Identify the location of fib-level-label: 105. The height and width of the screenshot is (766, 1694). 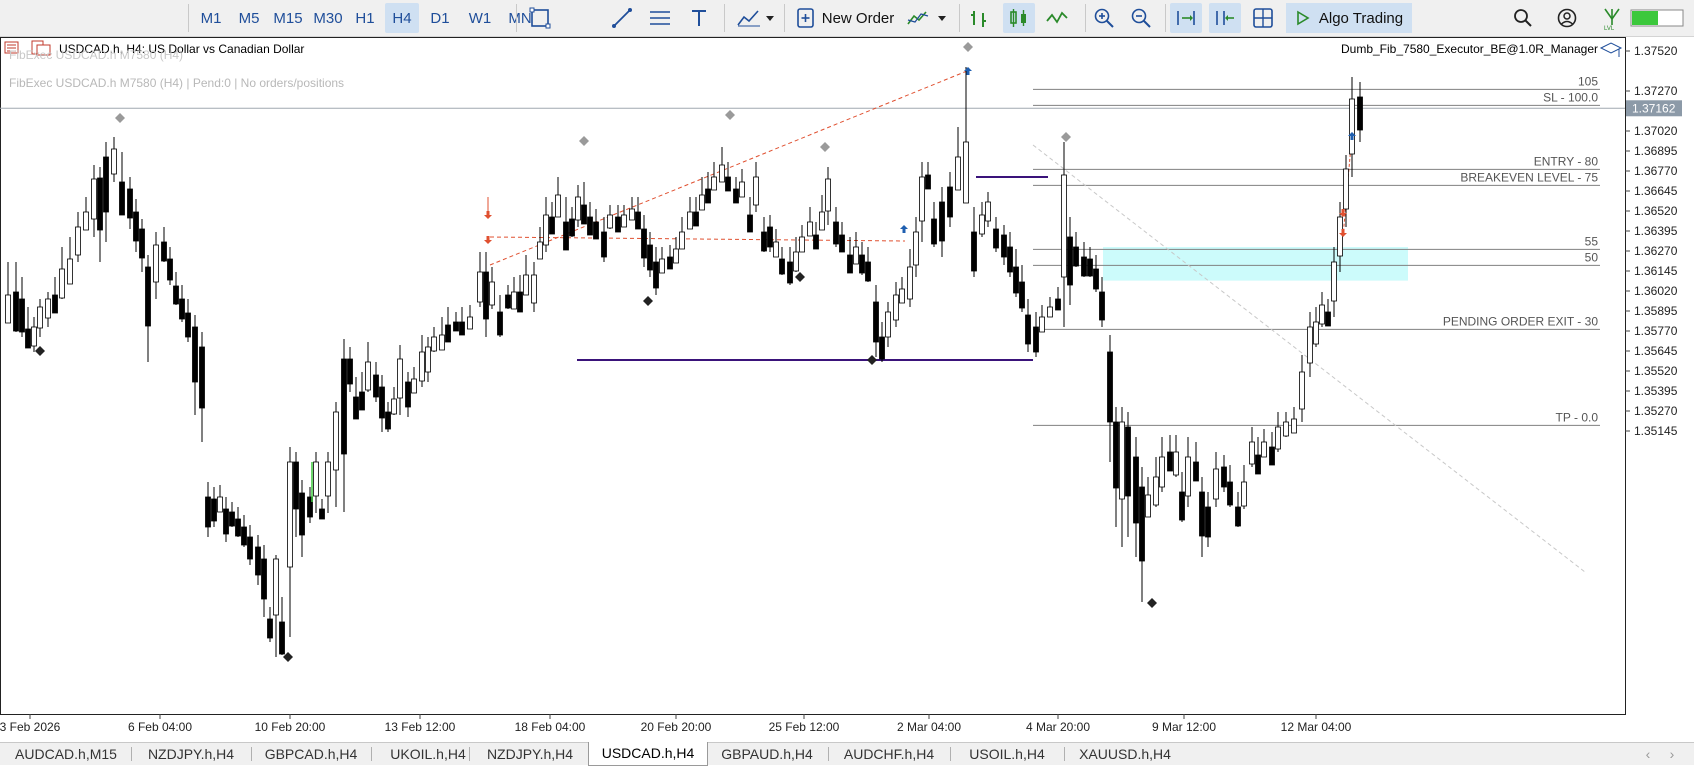
(1588, 81).